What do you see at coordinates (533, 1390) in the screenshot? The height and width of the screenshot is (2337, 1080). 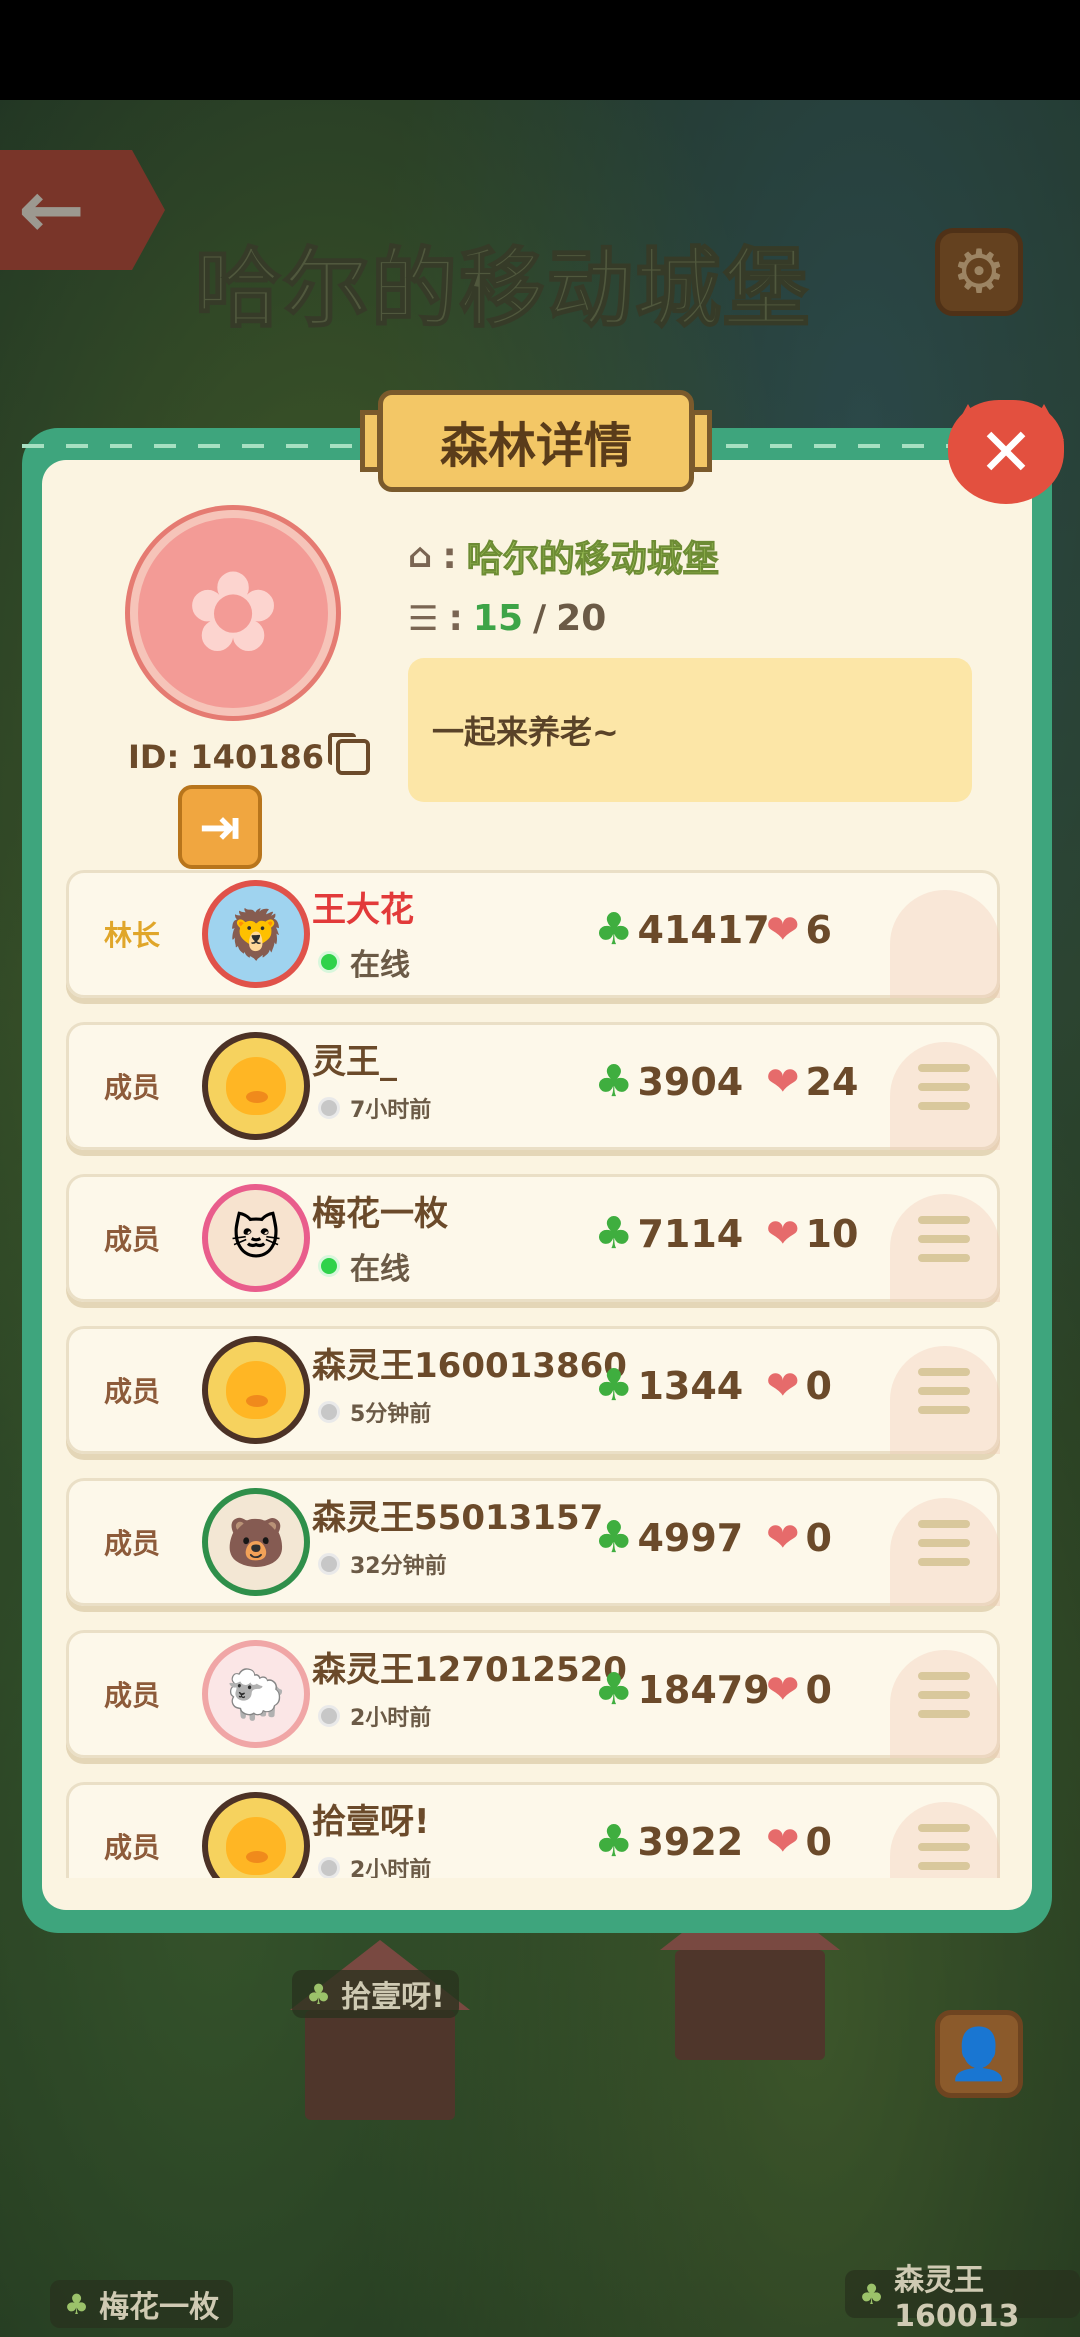 I see `member-row: 成员 森灵王160013860 5分钟前 ♣ 1344 ❤ 0` at bounding box center [533, 1390].